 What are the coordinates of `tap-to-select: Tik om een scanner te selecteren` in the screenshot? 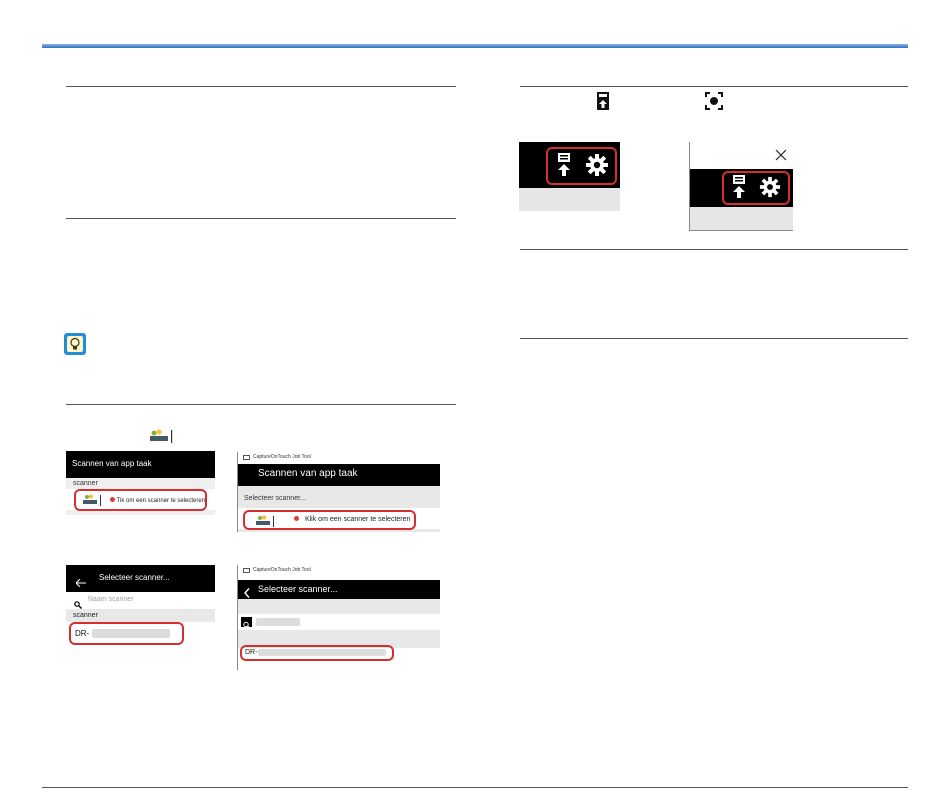 It's located at (157, 500).